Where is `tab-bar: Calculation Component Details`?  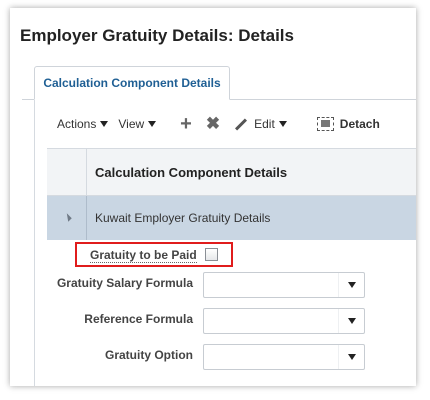 tab-bar: Calculation Component Details is located at coordinates (219, 81).